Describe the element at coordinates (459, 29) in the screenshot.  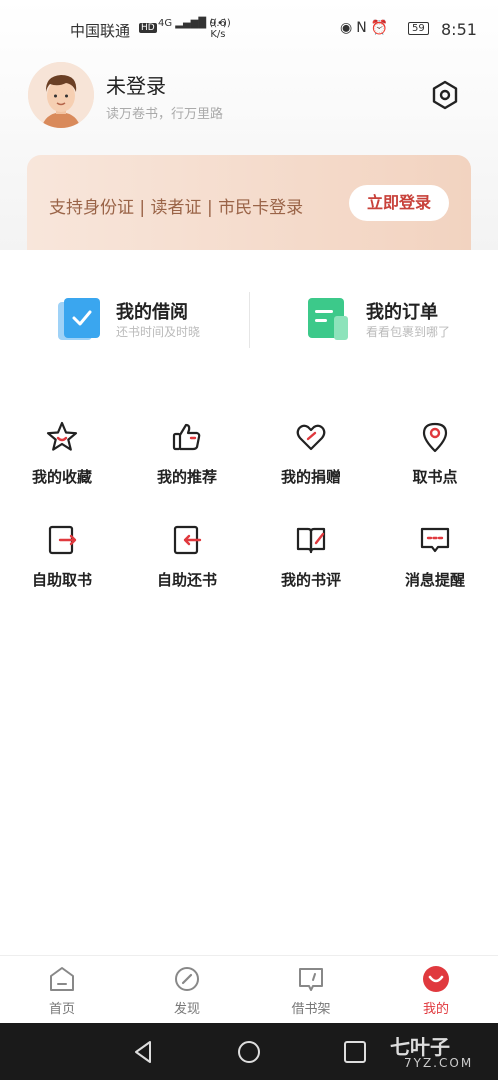
I see `clock: 8:51` at that location.